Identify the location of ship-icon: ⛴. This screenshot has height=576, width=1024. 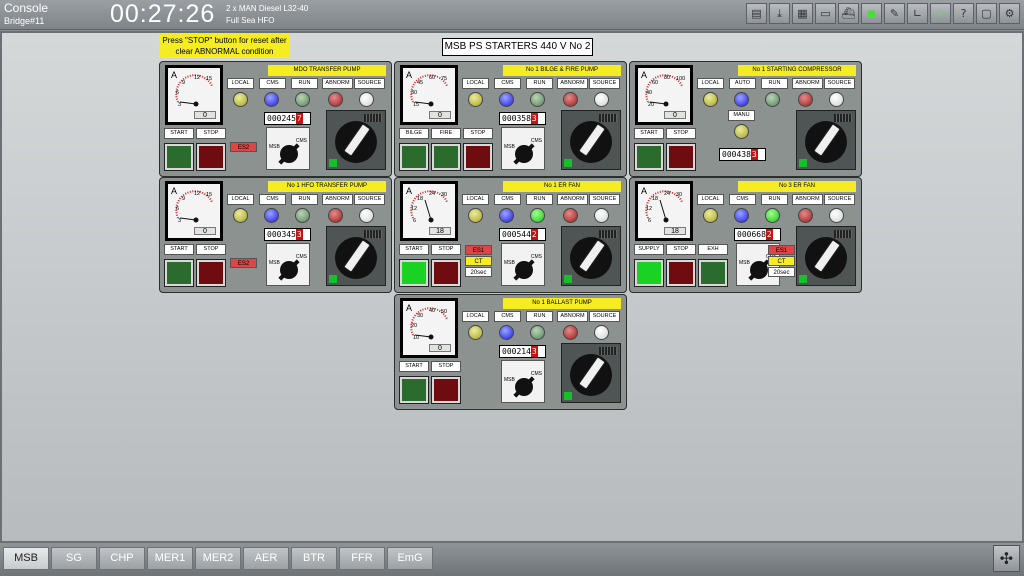
(848, 13).